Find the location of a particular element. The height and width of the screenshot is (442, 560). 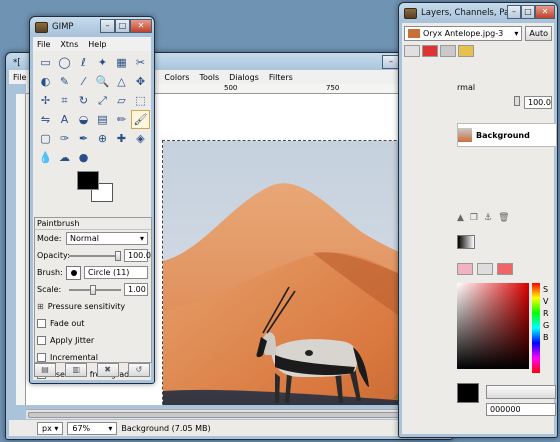

crop-icon: ⌗ is located at coordinates (64, 100).